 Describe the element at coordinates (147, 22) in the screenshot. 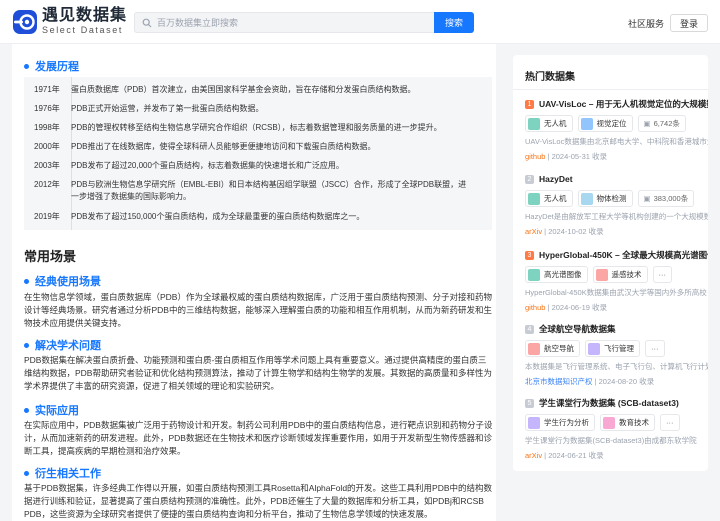

I see `search-icon` at that location.